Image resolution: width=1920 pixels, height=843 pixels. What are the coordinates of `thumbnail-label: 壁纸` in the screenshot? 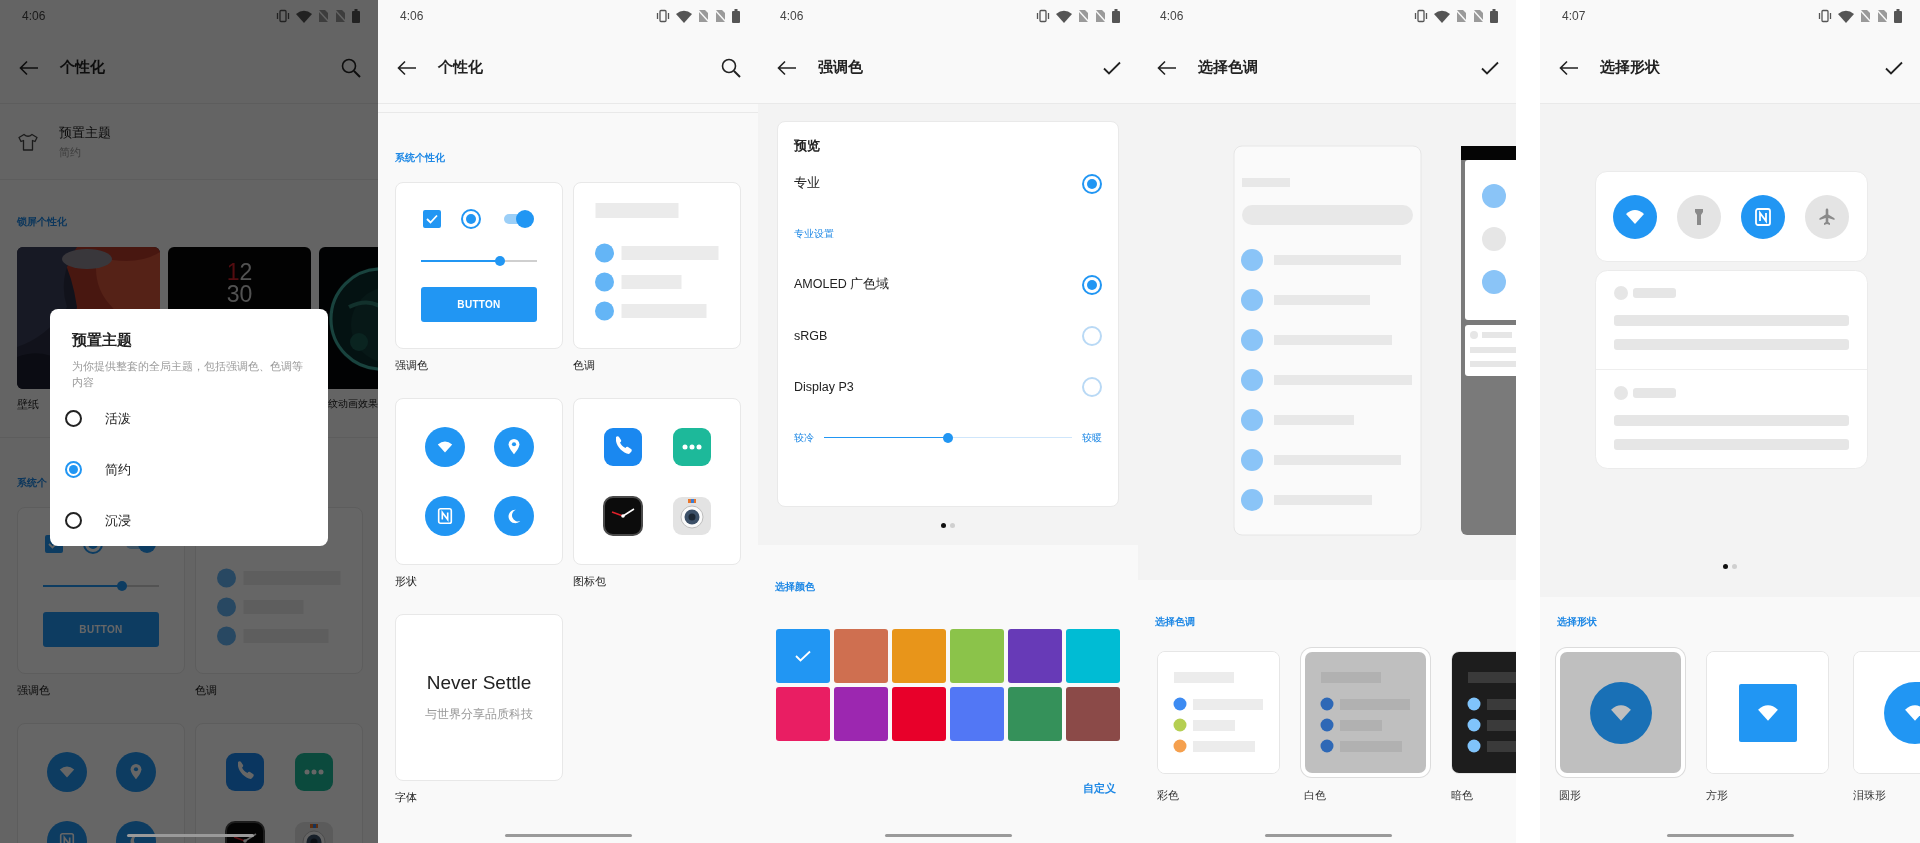 It's located at (28, 404).